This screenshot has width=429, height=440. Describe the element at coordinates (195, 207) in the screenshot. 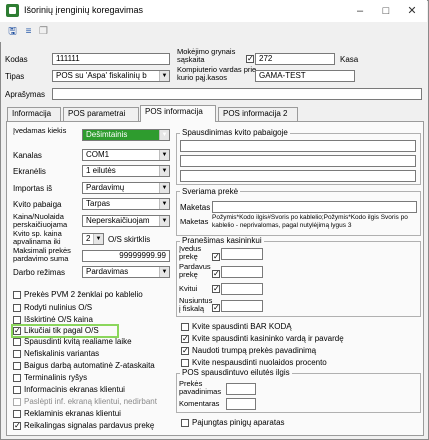

I see `maketas-label: Maketas` at that location.